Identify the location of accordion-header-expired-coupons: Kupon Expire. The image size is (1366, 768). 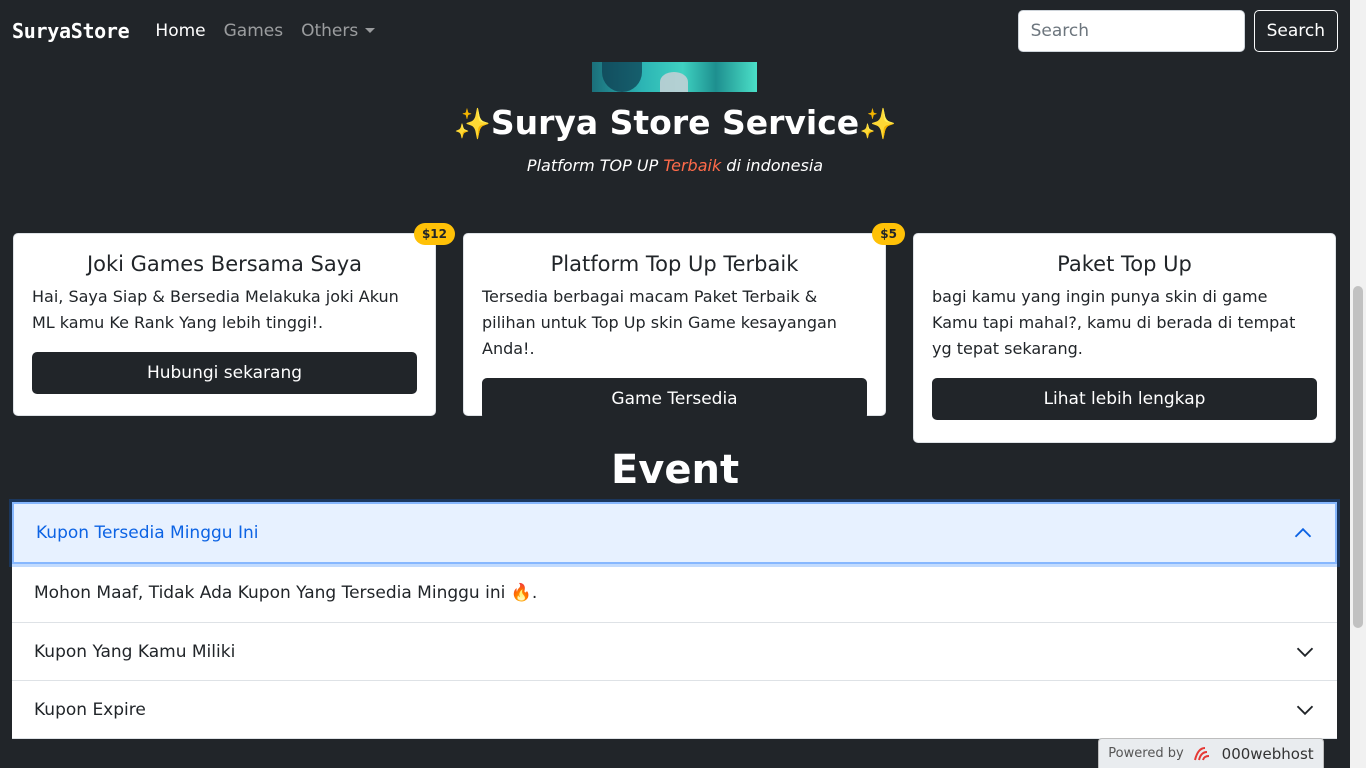
(674, 710).